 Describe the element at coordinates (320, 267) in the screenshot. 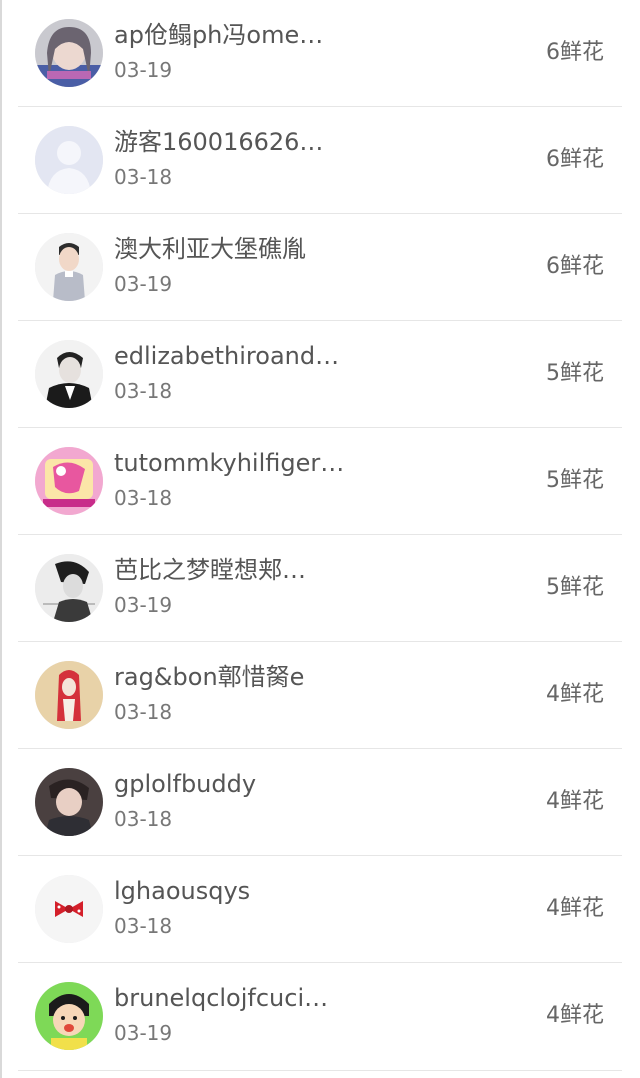

I see `list-item: 澳大利亚大堡礁胤 03-19 6鲜花` at that location.